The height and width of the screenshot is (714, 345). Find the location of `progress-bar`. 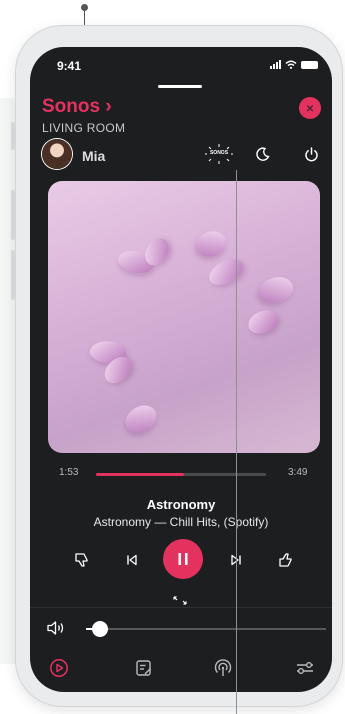

progress-bar is located at coordinates (181, 474).